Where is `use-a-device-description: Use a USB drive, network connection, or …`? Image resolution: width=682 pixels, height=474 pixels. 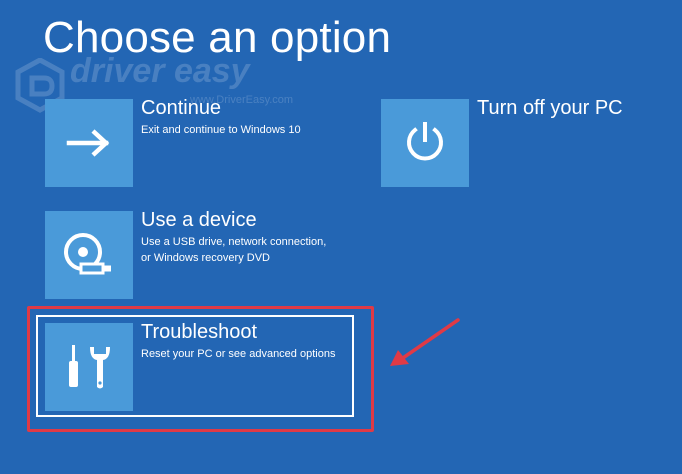 use-a-device-description: Use a USB drive, network connection, or … is located at coordinates (256, 250).